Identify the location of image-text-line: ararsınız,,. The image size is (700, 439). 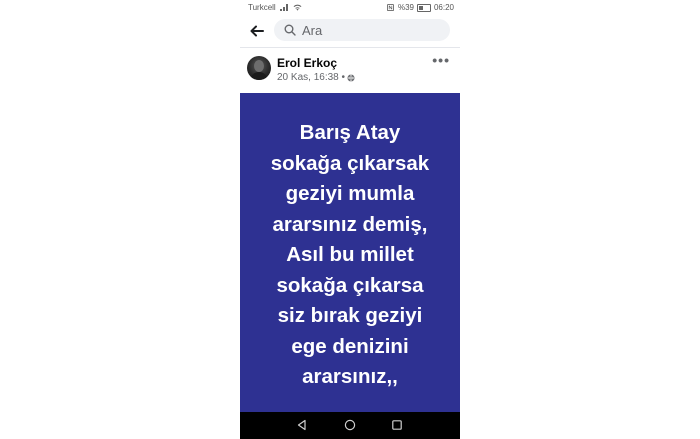
(350, 377).